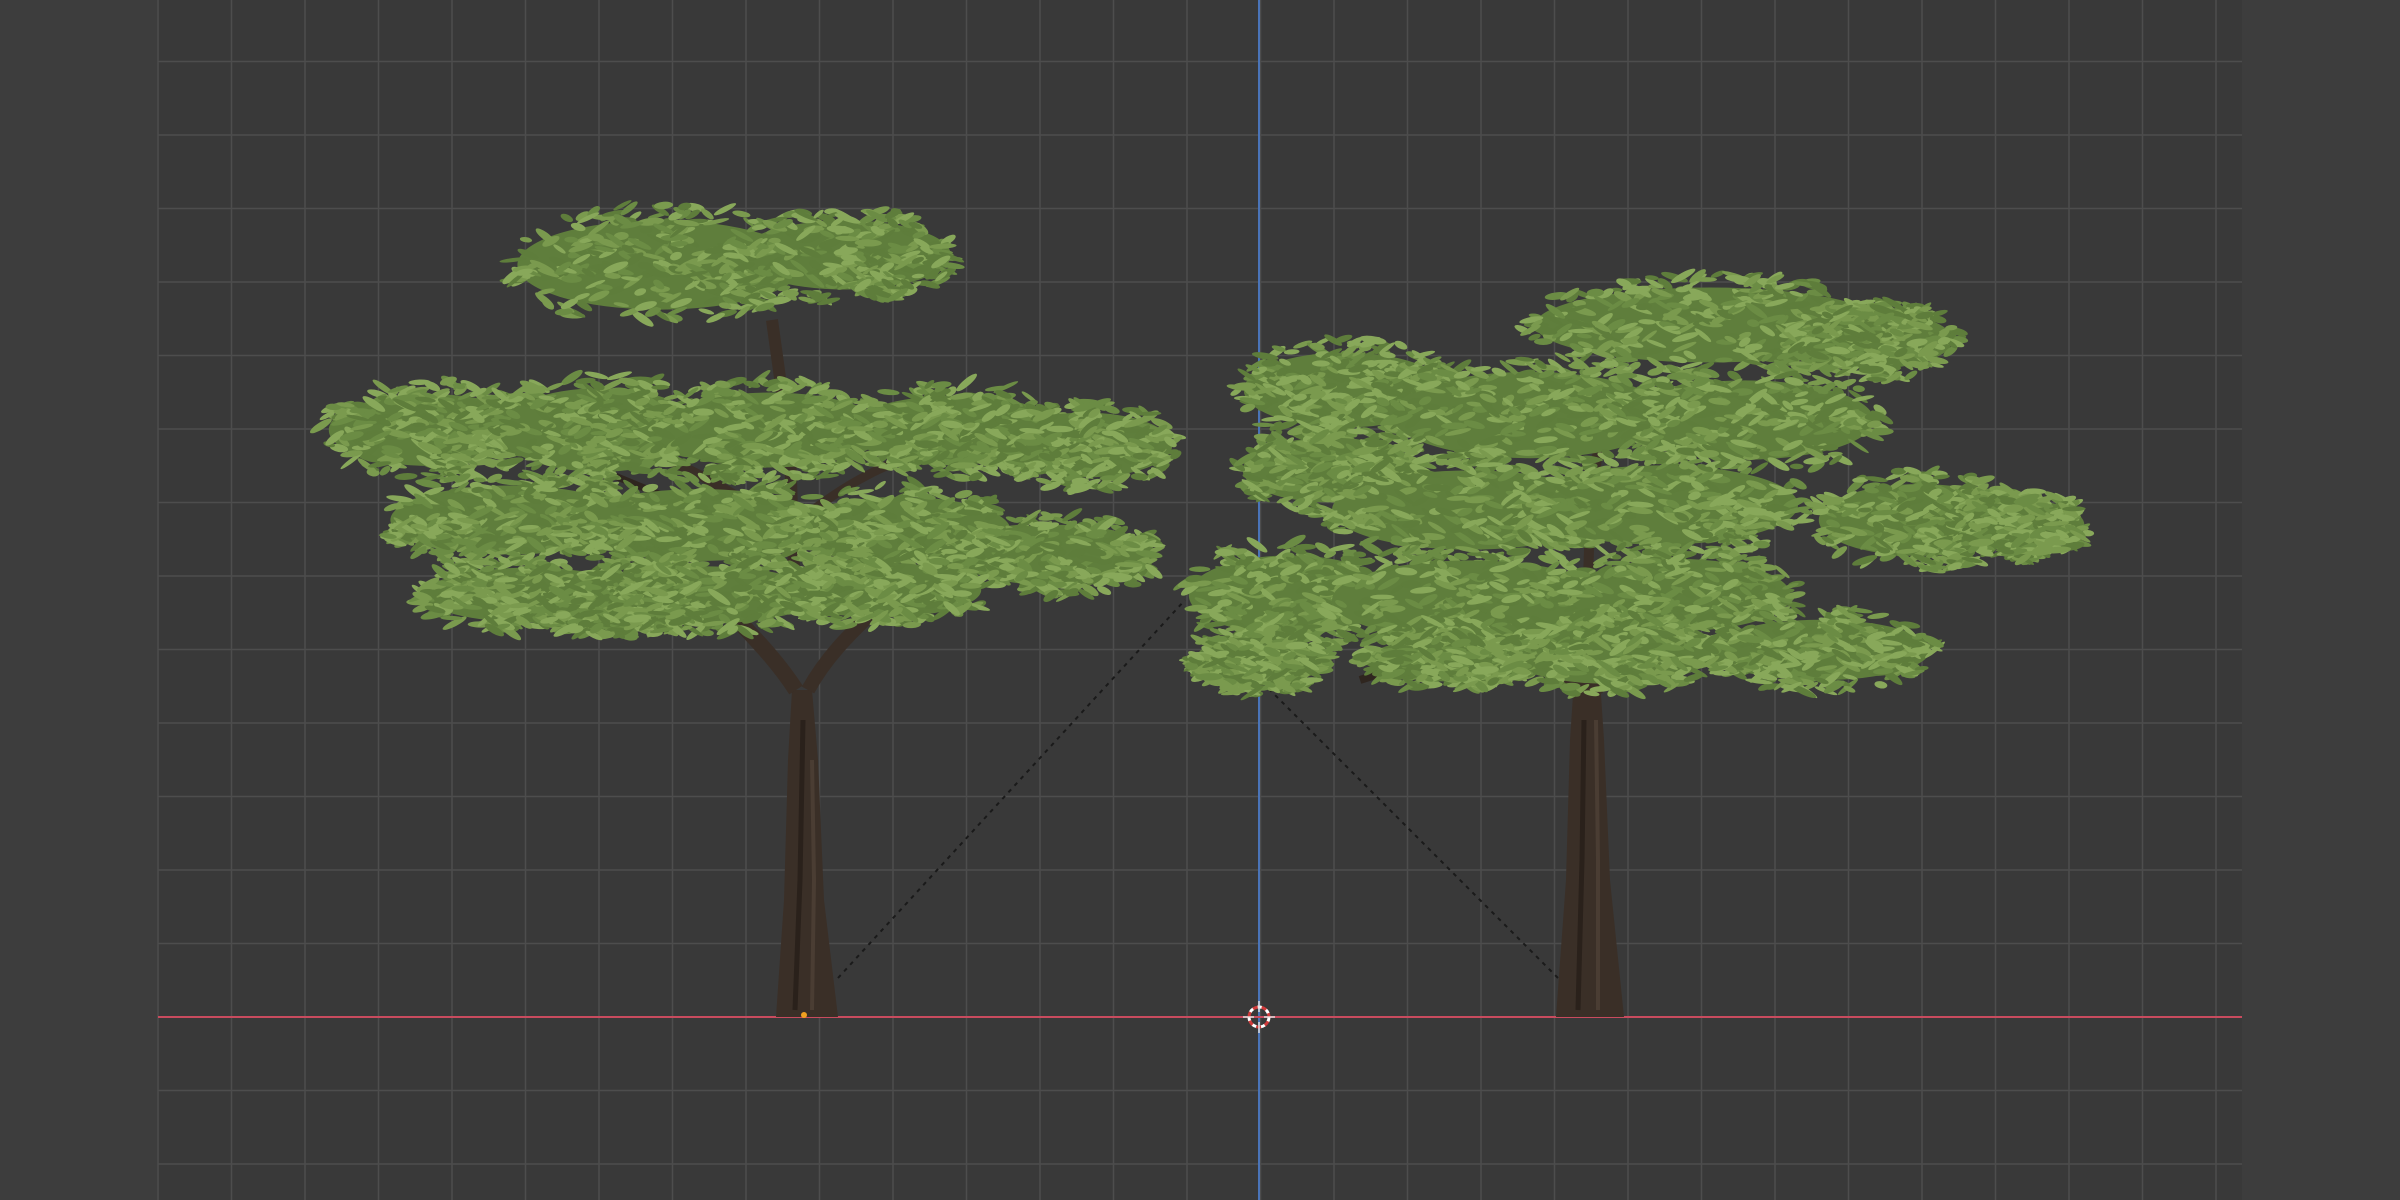 This screenshot has height=1200, width=2400. I want to click on tree-left-canopy, so click(748, 420).